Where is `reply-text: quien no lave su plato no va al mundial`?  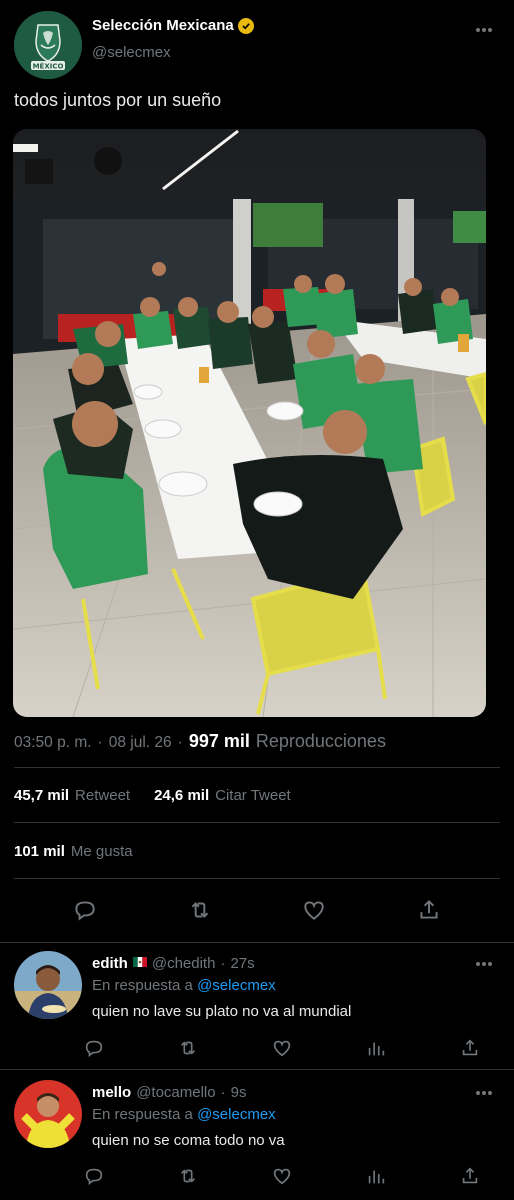 reply-text: quien no lave su plato no va al mundial is located at coordinates (222, 1011).